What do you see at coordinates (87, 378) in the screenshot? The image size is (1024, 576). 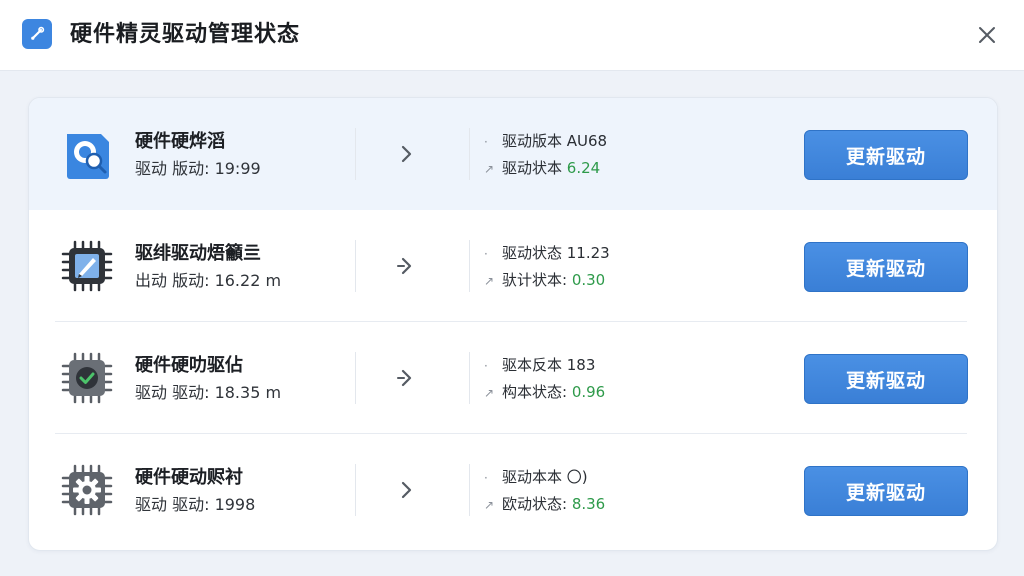 I see `chip-check-icon` at bounding box center [87, 378].